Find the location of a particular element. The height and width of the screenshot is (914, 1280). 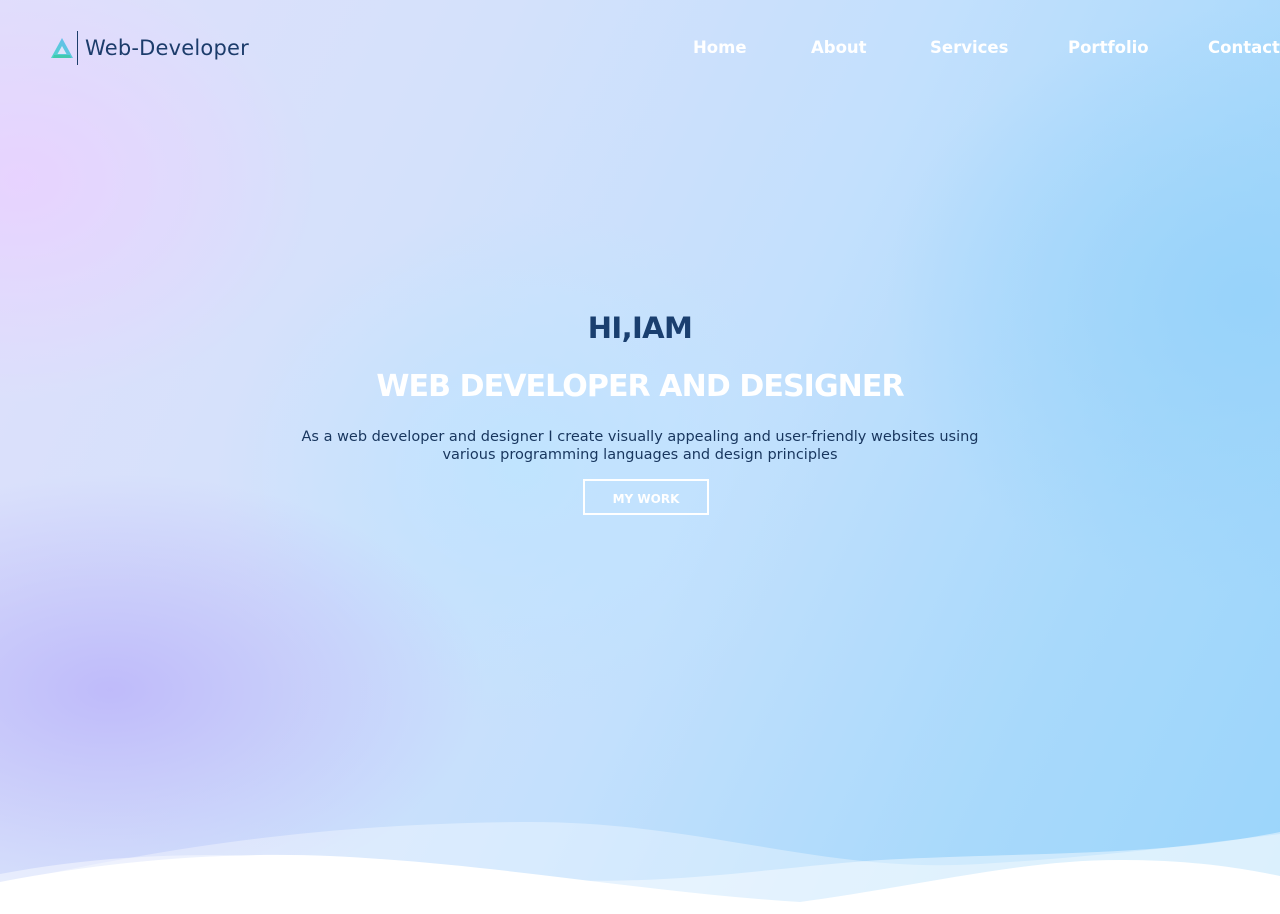

nav-link-contact: Contact is located at coordinates (1244, 48).